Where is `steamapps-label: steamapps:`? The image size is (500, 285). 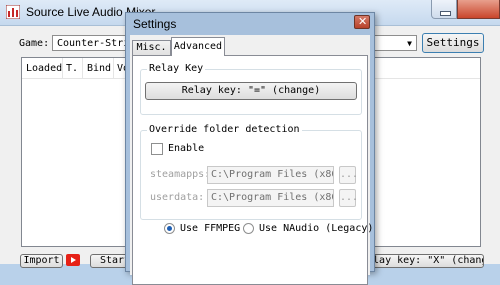
steamapps-label: steamapps: is located at coordinates (180, 174).